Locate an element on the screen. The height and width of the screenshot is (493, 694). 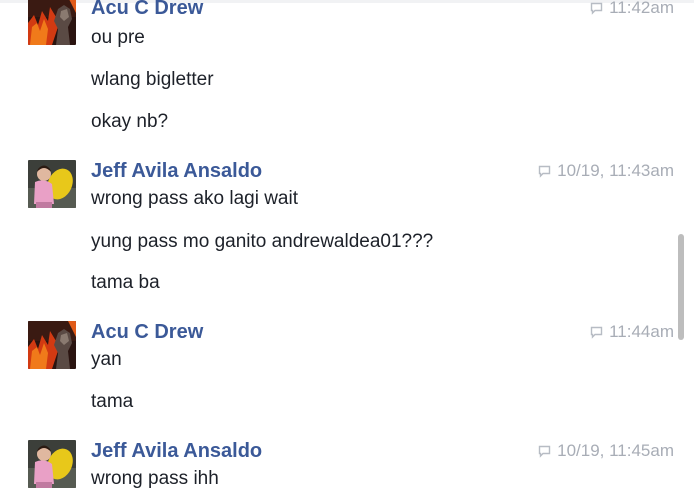
timestamp: 11:44am is located at coordinates (632, 333).